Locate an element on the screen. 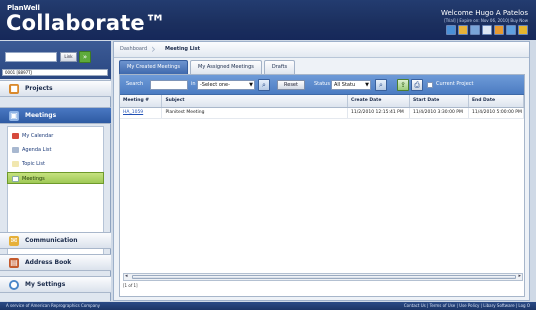 This screenshot has height=310, width=536. meetings-icon: ▣ is located at coordinates (14, 116).